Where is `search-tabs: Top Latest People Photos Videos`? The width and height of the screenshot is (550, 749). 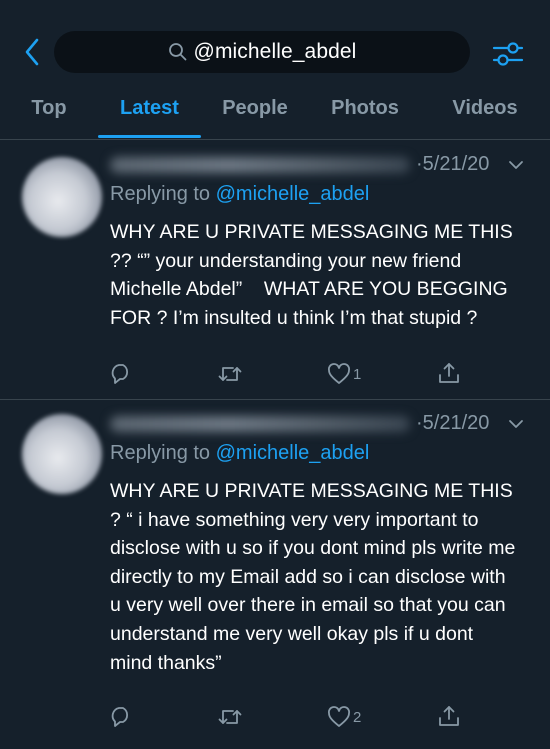
search-tabs: Top Latest People Photos Videos is located at coordinates (275, 115).